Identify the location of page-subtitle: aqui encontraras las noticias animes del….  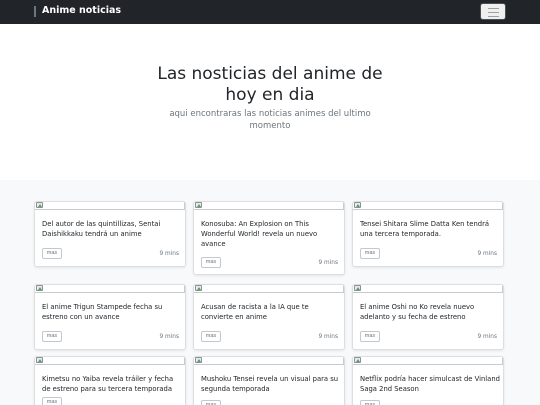
(270, 120).